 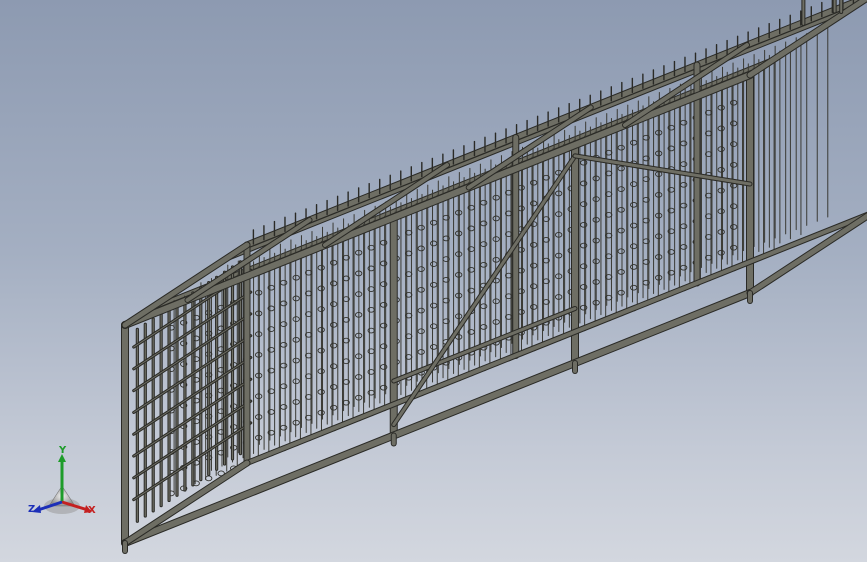 I want to click on y-axis-label: Y, so click(x=63, y=450).